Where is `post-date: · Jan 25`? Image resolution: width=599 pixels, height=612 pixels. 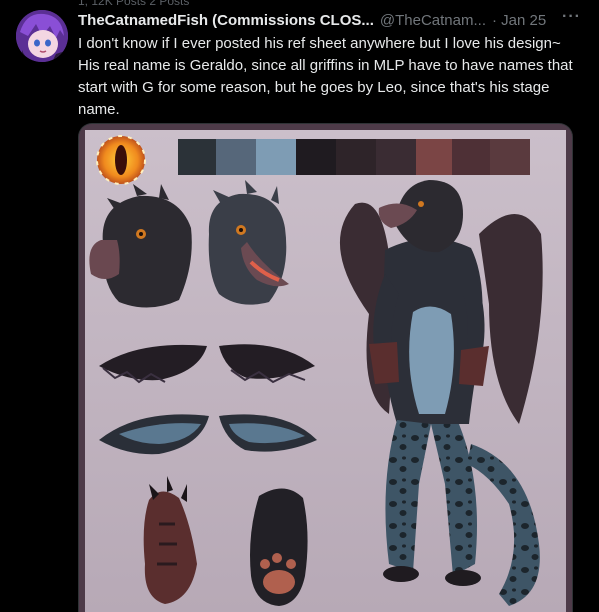 post-date: · Jan 25 is located at coordinates (519, 20).